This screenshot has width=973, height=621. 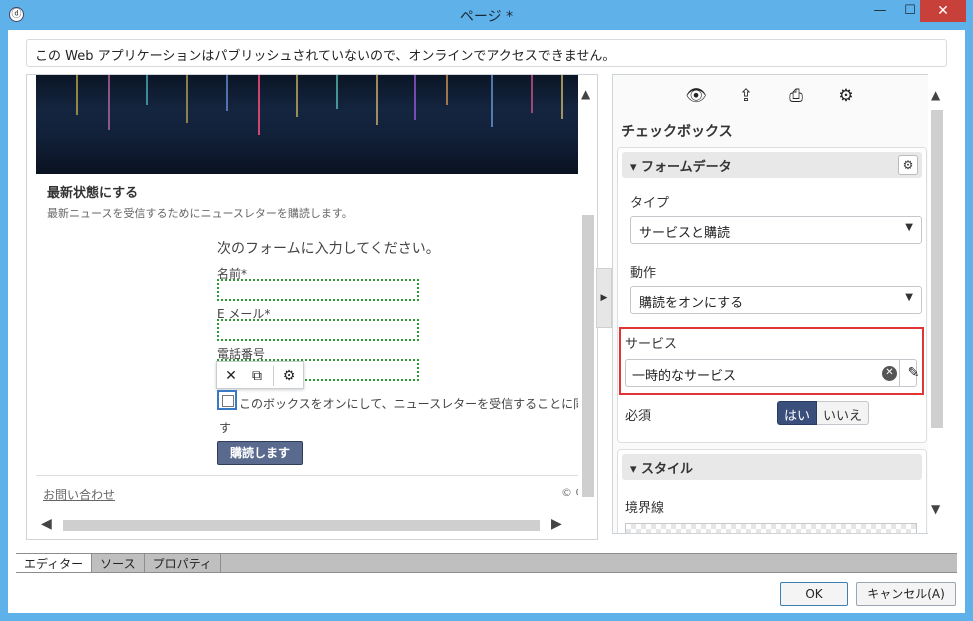 What do you see at coordinates (273, 376) in the screenshot?
I see `toolbar-divider` at bounding box center [273, 376].